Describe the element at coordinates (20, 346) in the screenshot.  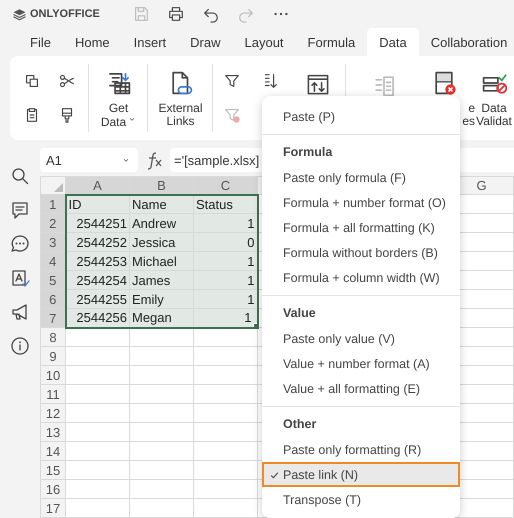
I see `info-icon` at that location.